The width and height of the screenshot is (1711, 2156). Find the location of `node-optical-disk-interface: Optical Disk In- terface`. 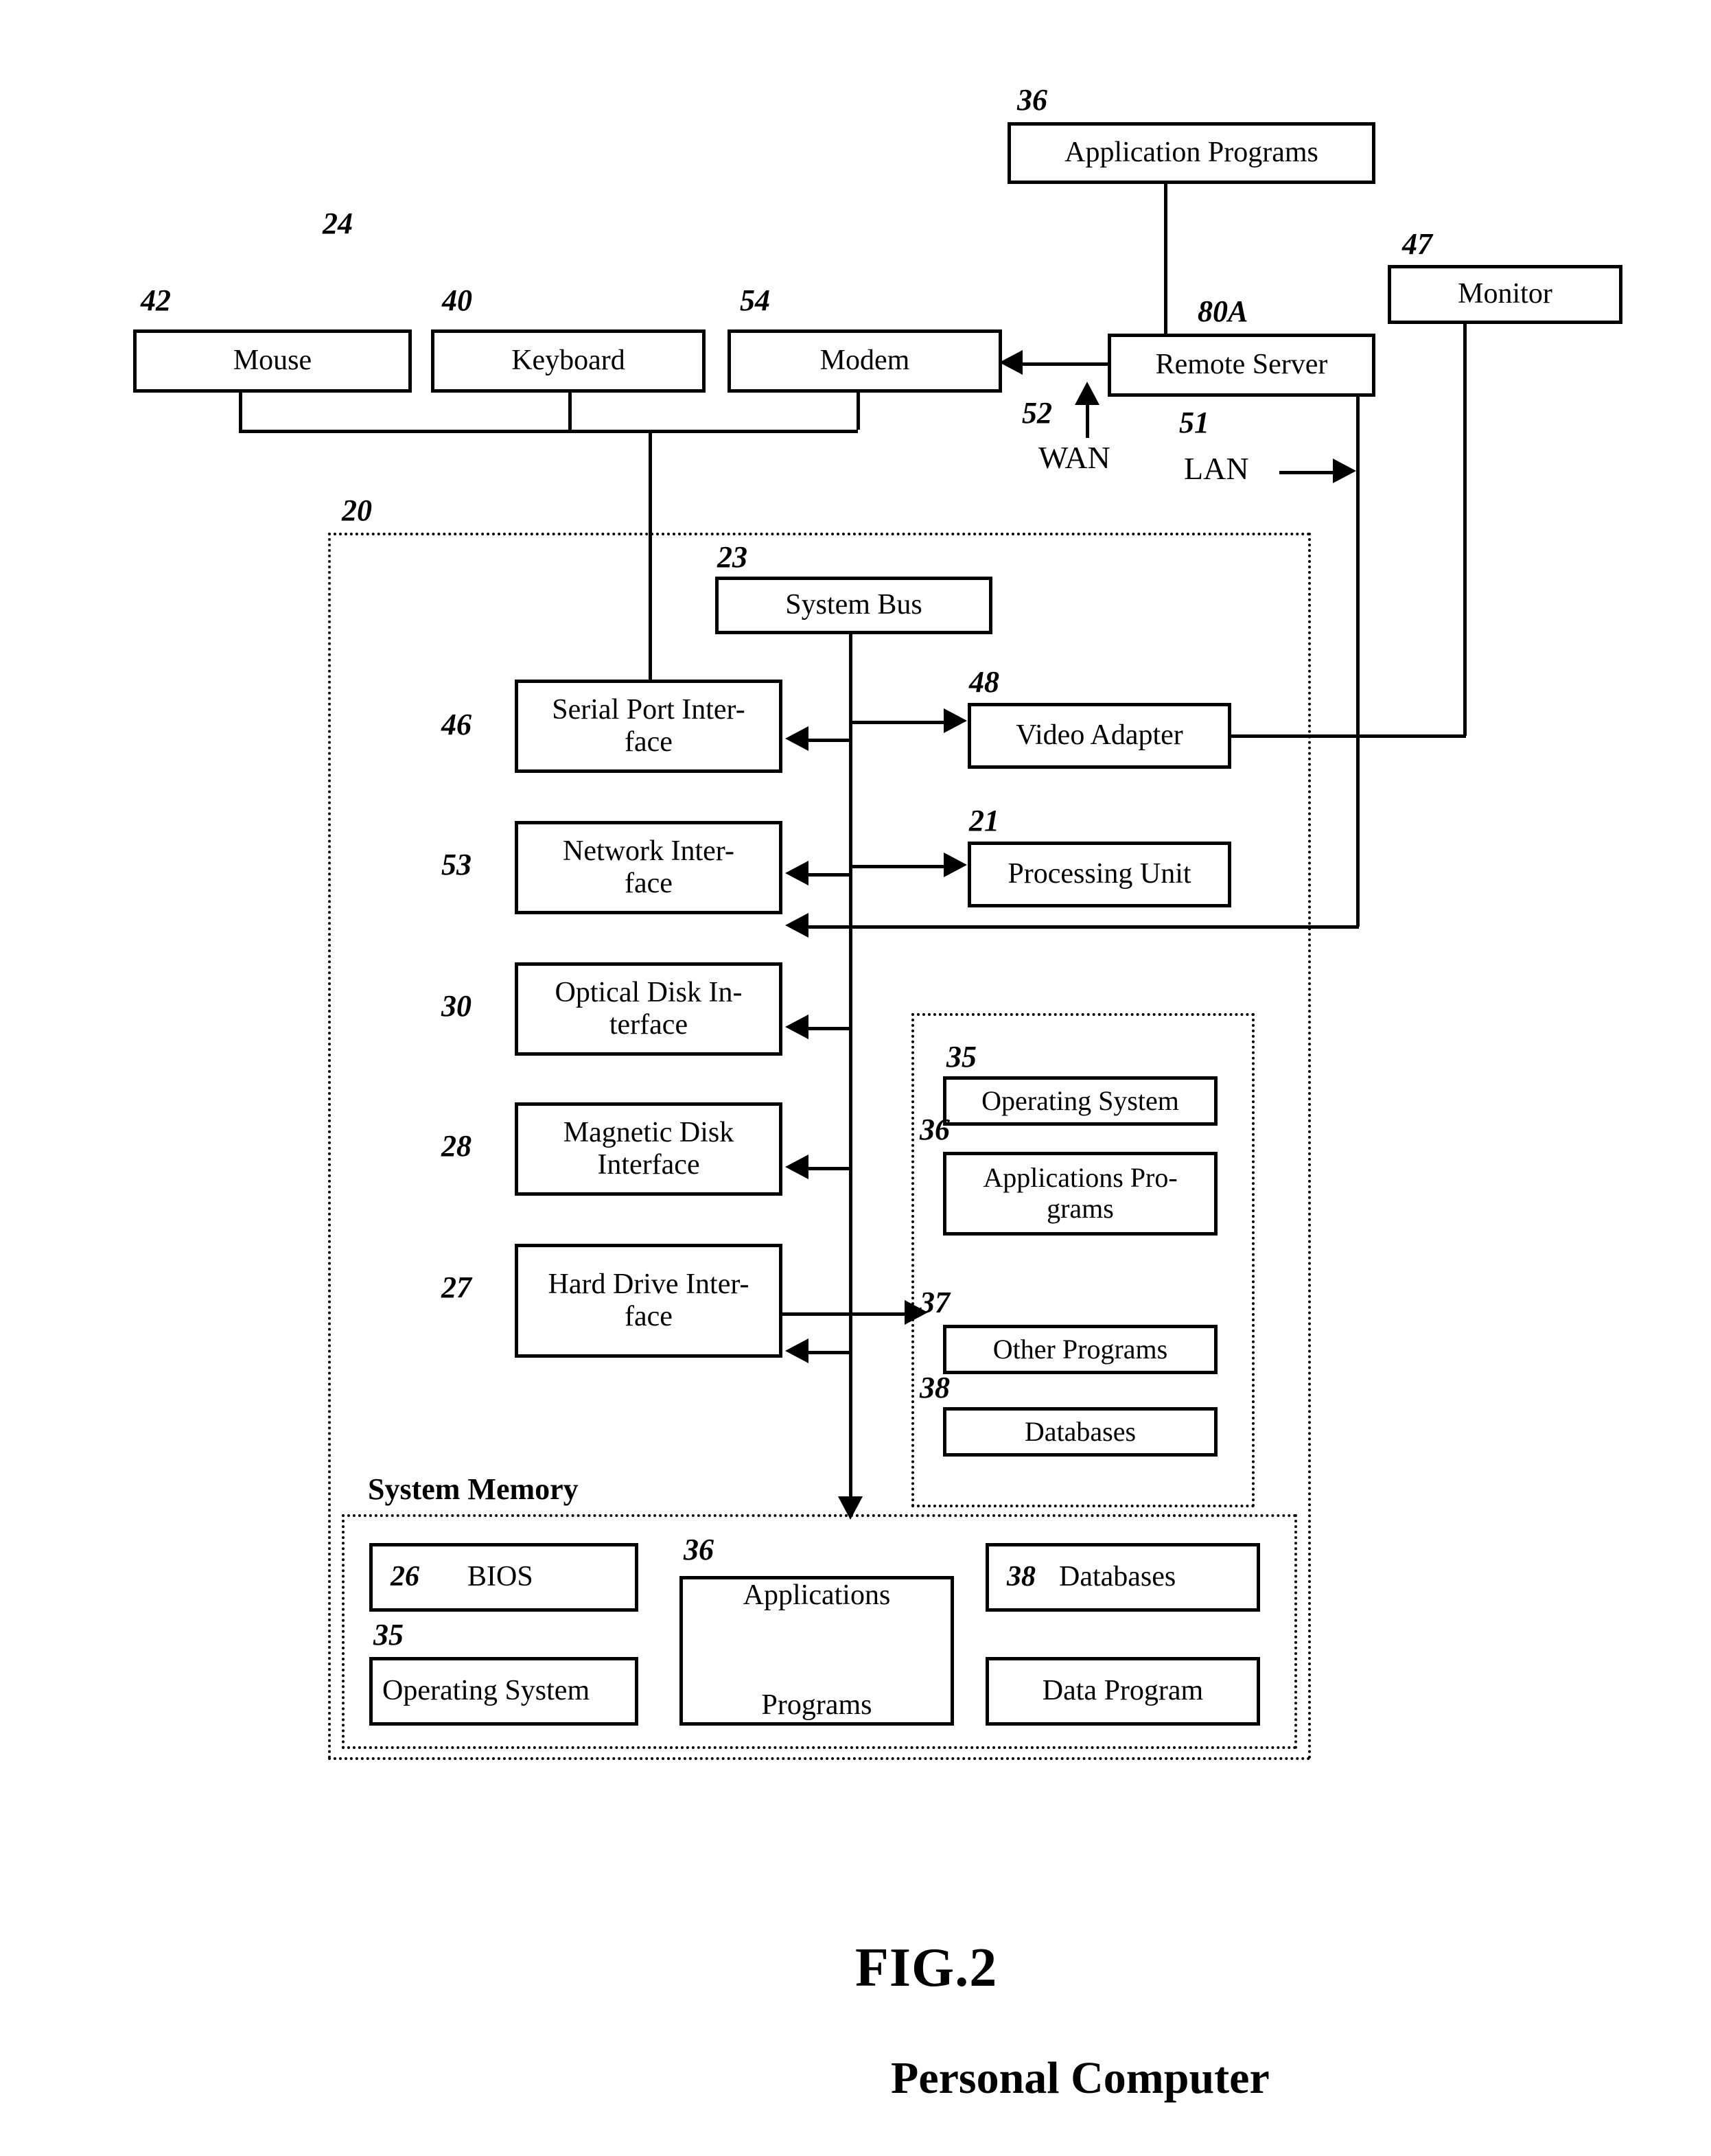

node-optical-disk-interface: Optical Disk In- terface is located at coordinates (648, 1009).